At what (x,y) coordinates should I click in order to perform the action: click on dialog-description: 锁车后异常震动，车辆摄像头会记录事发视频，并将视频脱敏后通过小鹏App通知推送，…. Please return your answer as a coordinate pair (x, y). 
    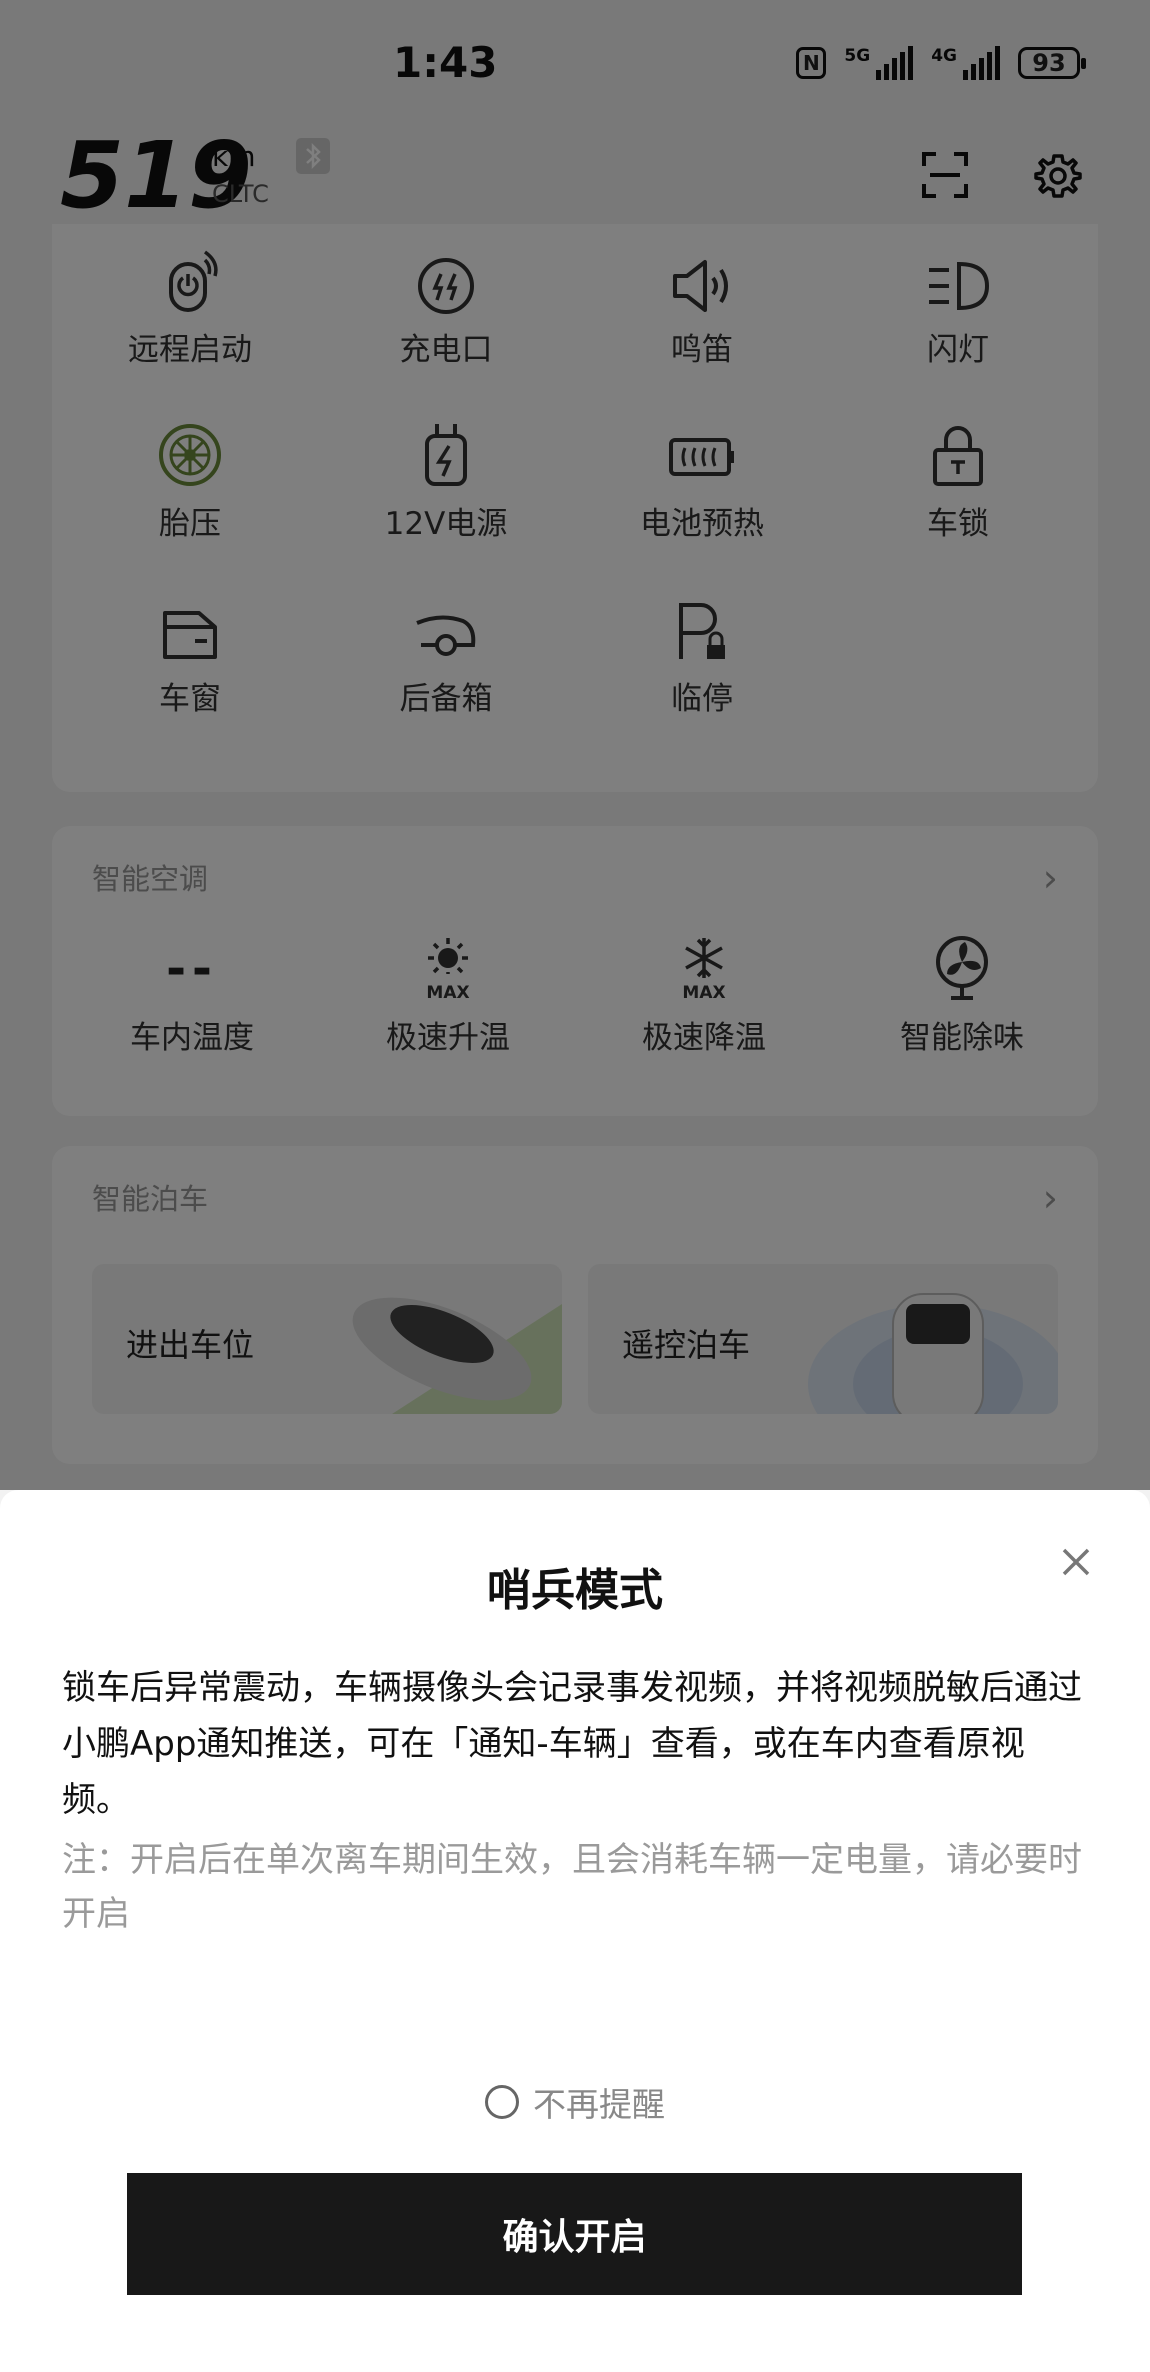
    Looking at the image, I should click on (572, 1744).